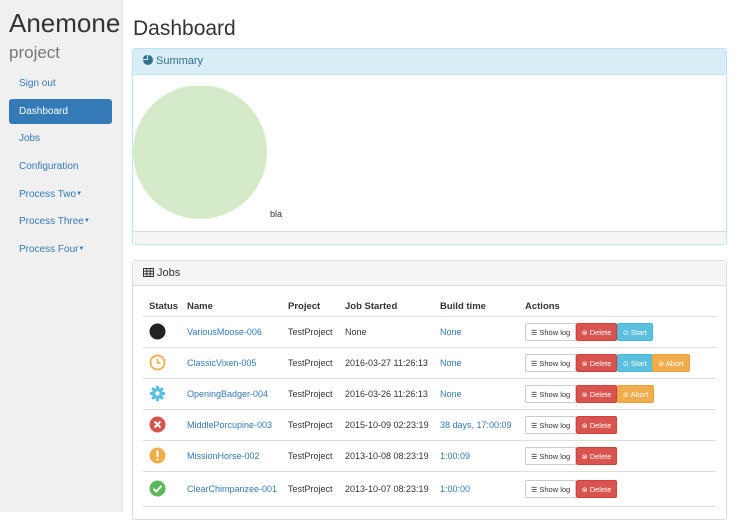 The image size is (735, 520). What do you see at coordinates (60, 138) in the screenshot?
I see `nav-jobs: Jobs` at bounding box center [60, 138].